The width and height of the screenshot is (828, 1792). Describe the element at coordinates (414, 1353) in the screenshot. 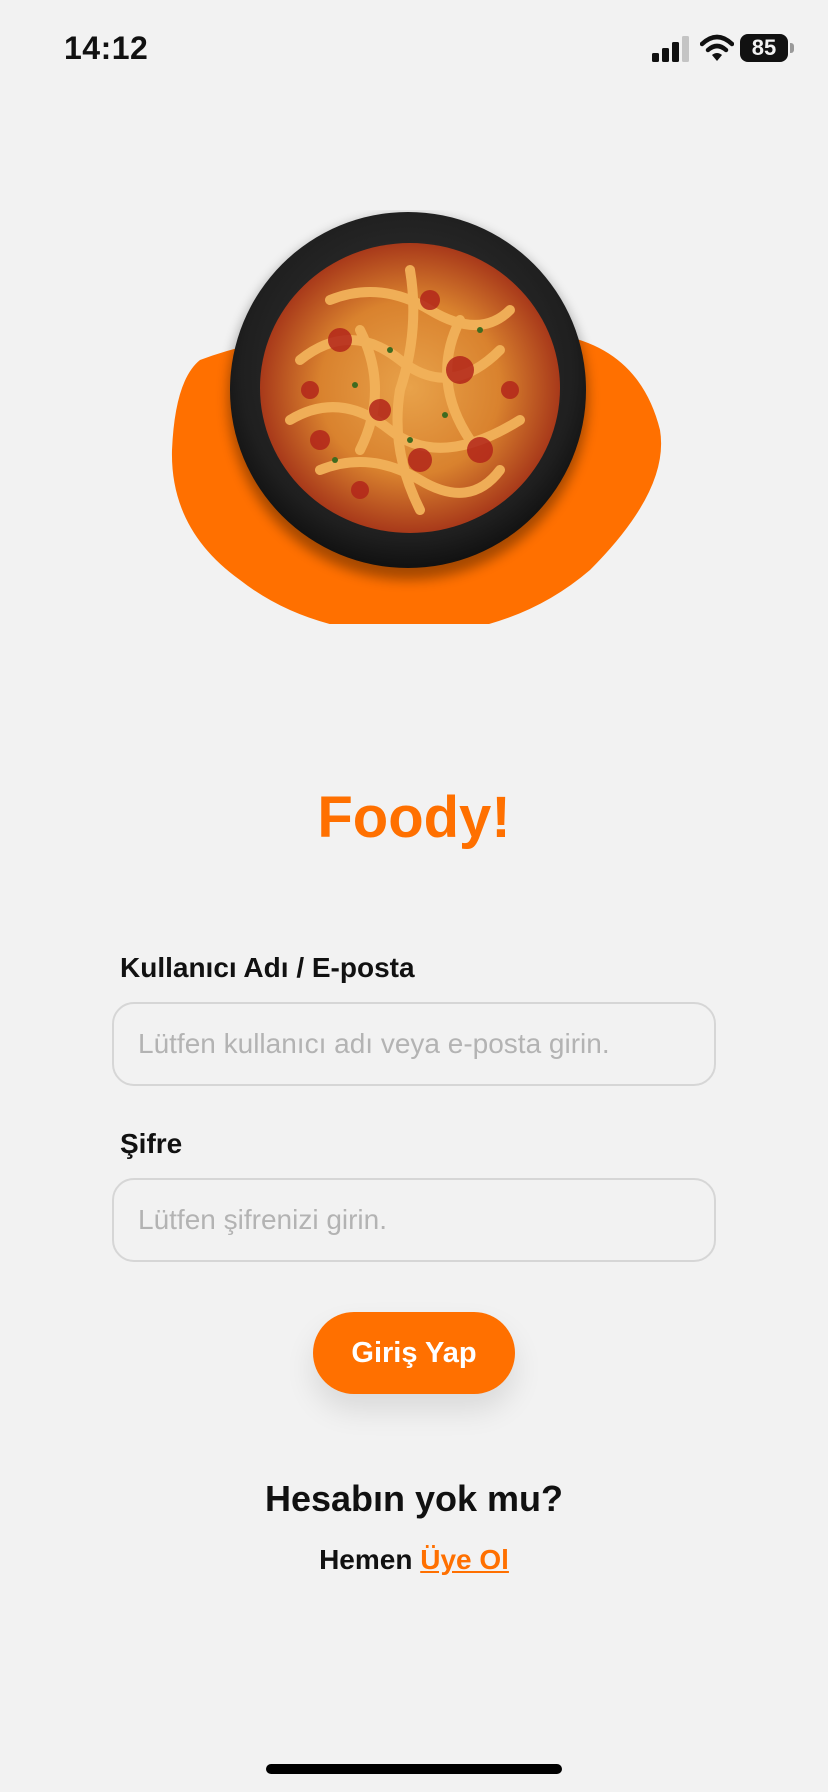

I see `login-button: Giriş Yap` at that location.